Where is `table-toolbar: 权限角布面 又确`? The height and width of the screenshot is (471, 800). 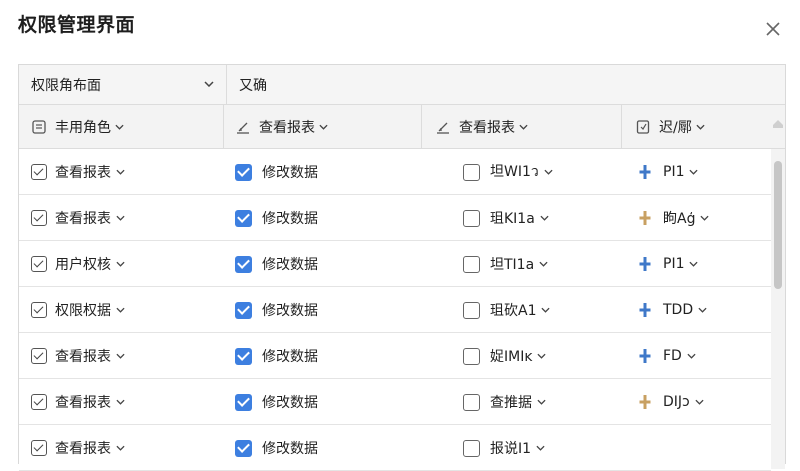 table-toolbar: 权限角布面 又确 is located at coordinates (402, 85).